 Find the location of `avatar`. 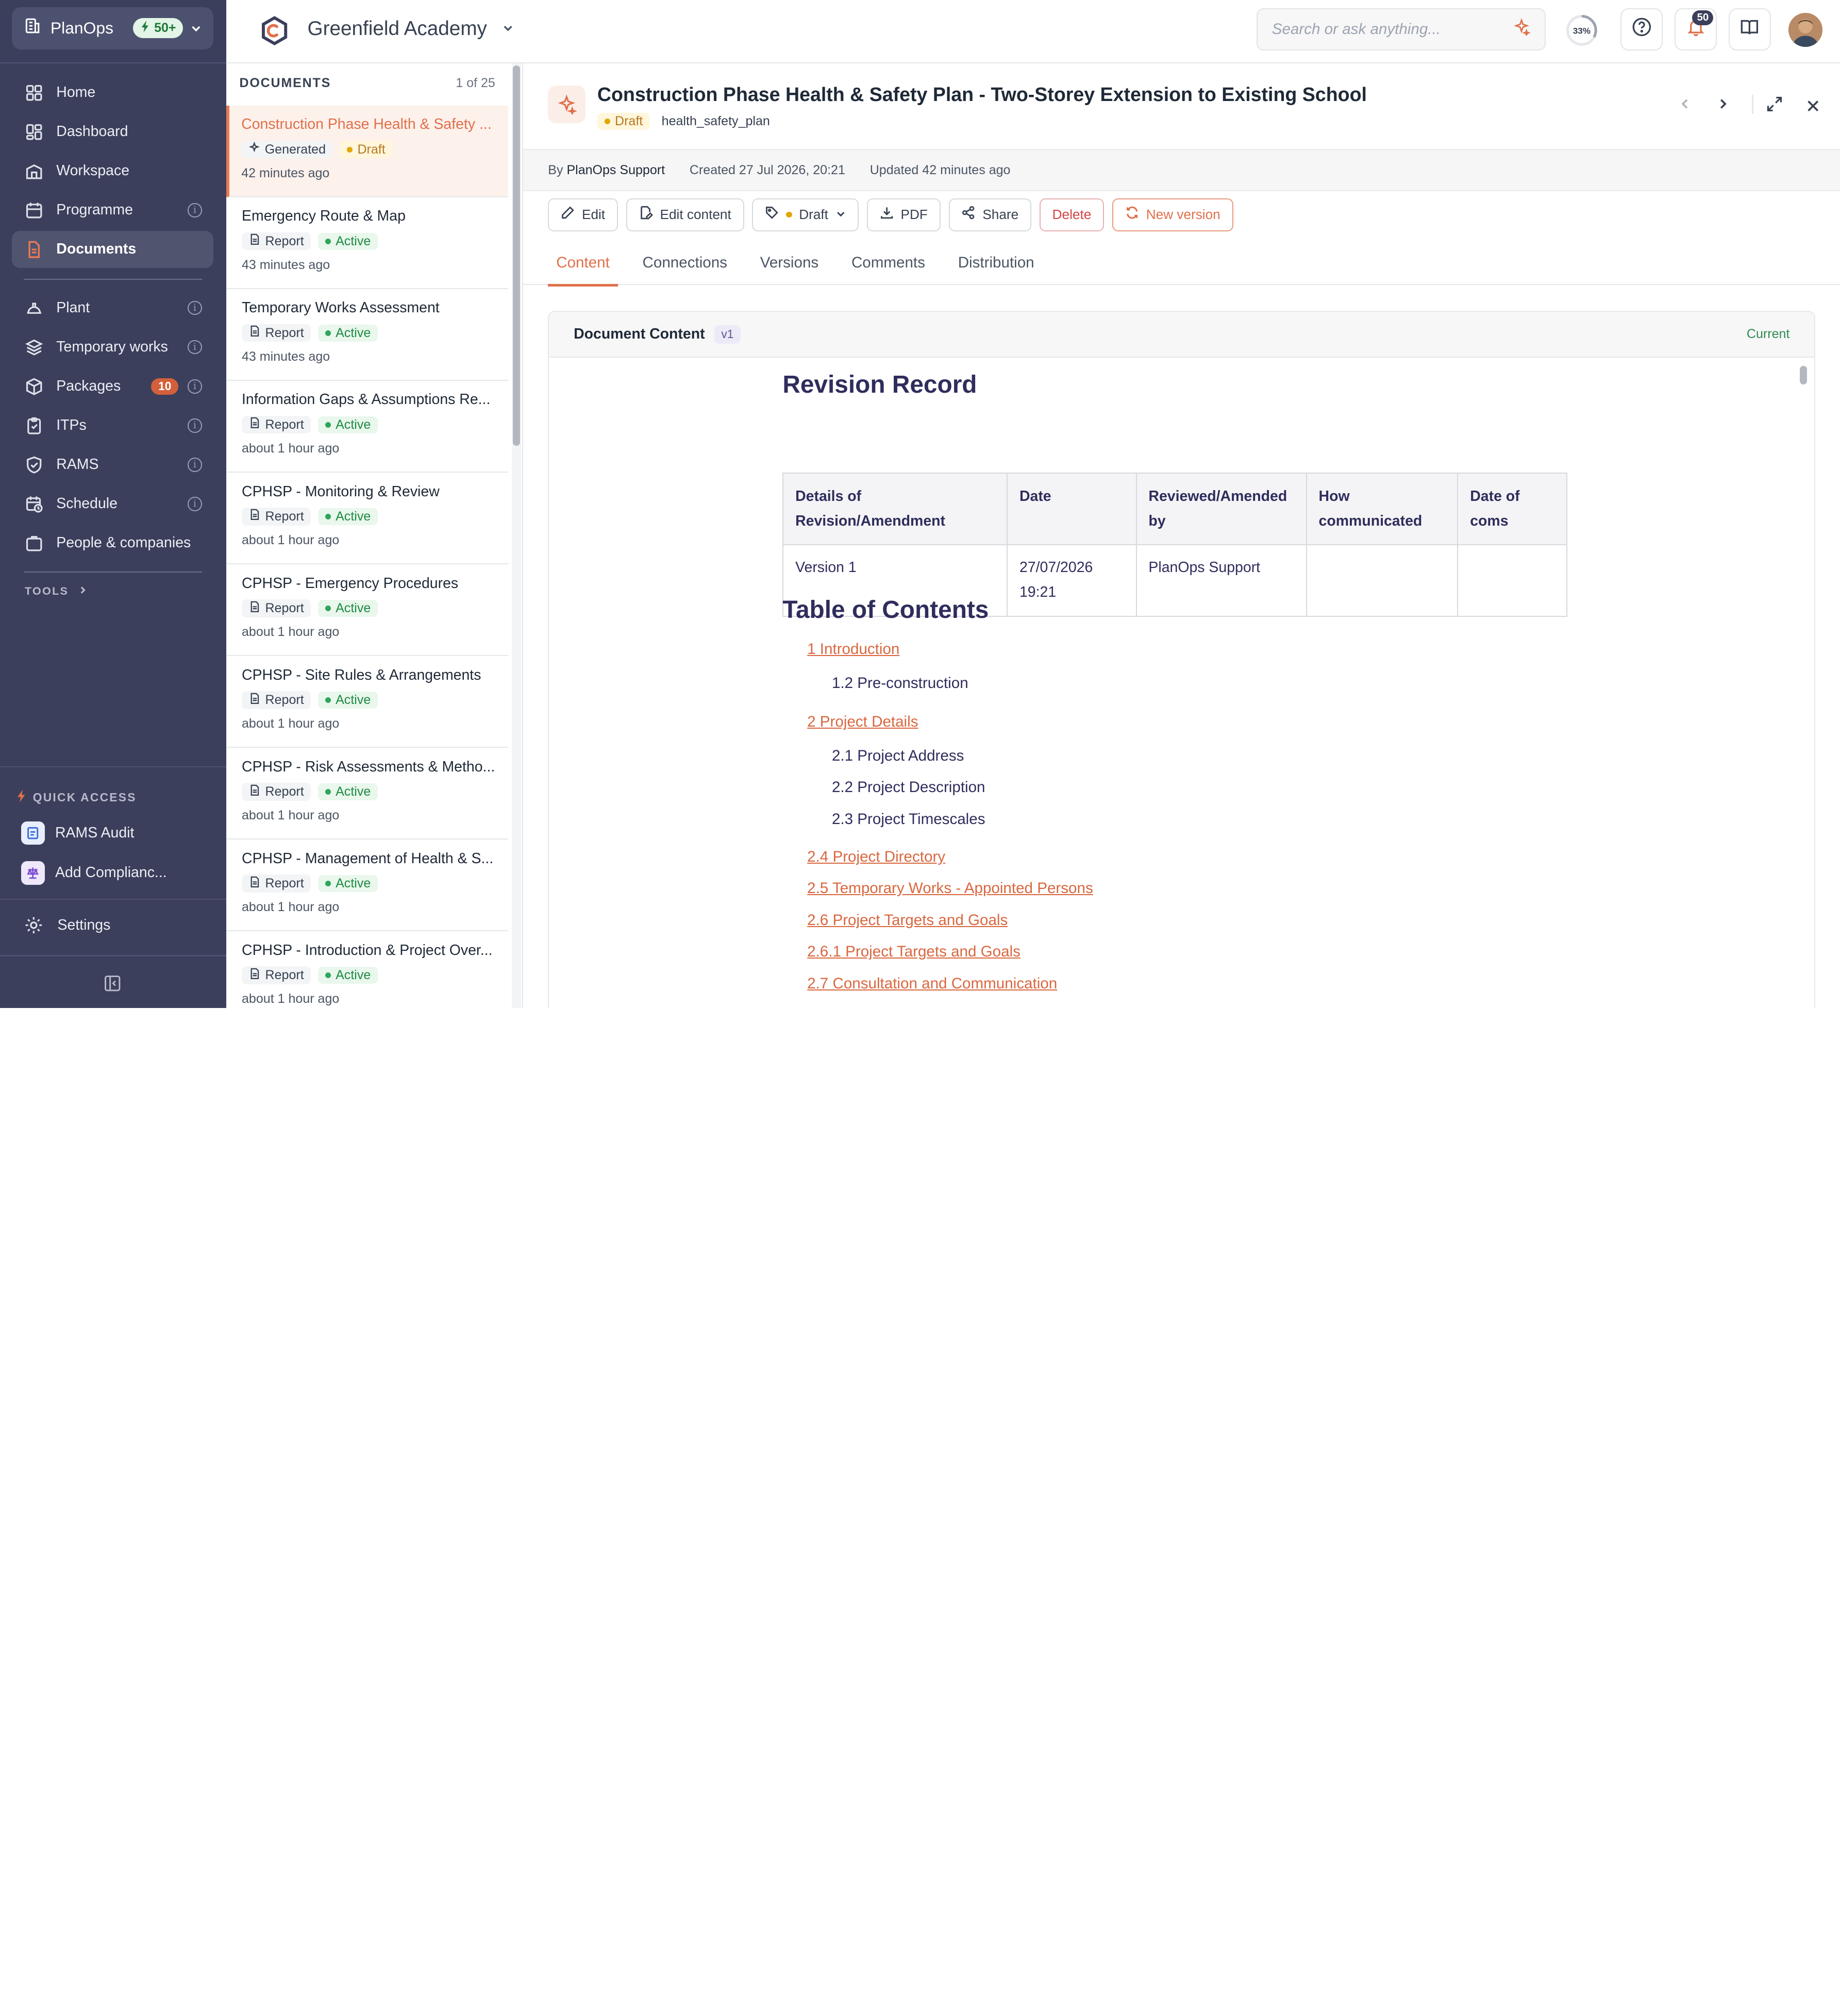

avatar is located at coordinates (1805, 30).